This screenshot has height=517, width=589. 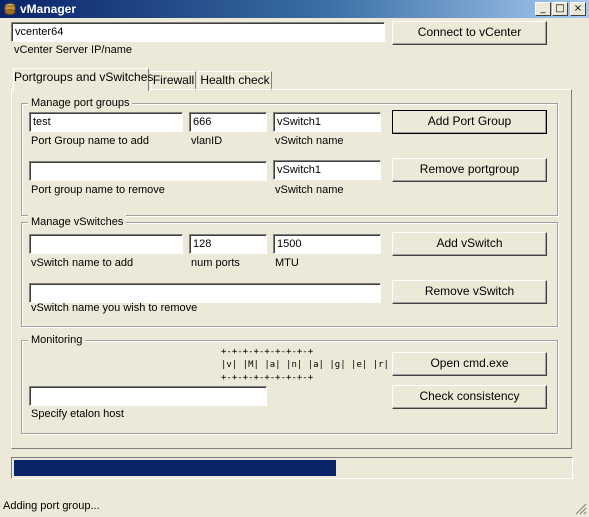 I want to click on progress-bar, so click(x=292, y=468).